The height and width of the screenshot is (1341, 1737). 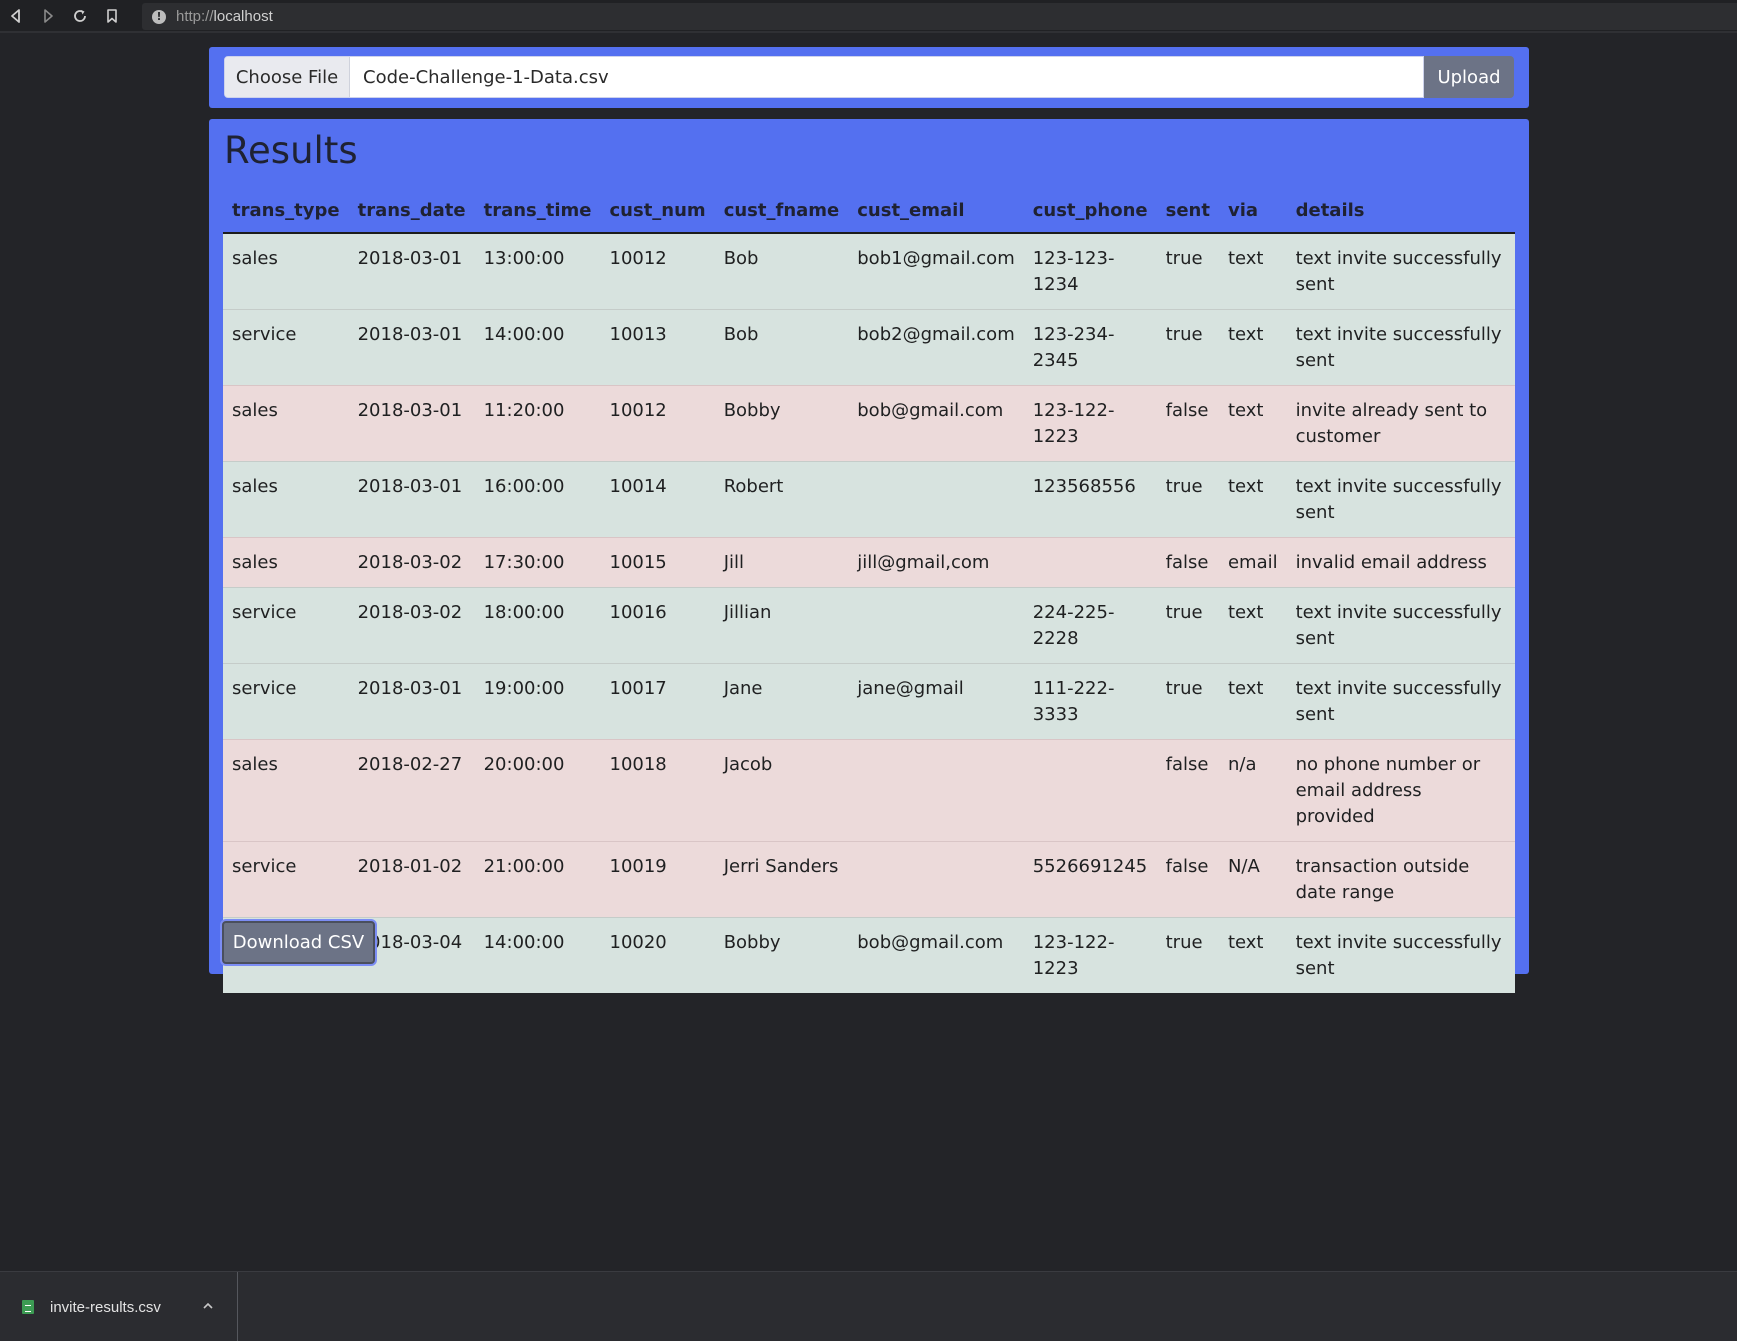 What do you see at coordinates (1400, 209) in the screenshot?
I see `column-header-details: details` at bounding box center [1400, 209].